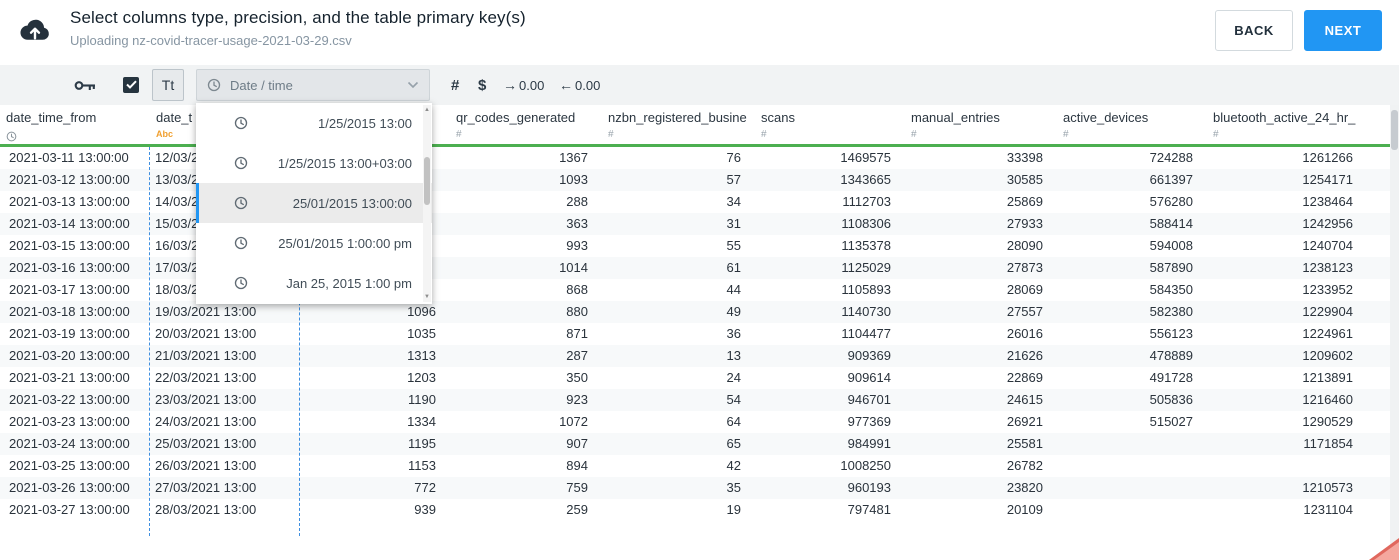  What do you see at coordinates (510, 85) in the screenshot?
I see `arrow-right-icon: →` at bounding box center [510, 85].